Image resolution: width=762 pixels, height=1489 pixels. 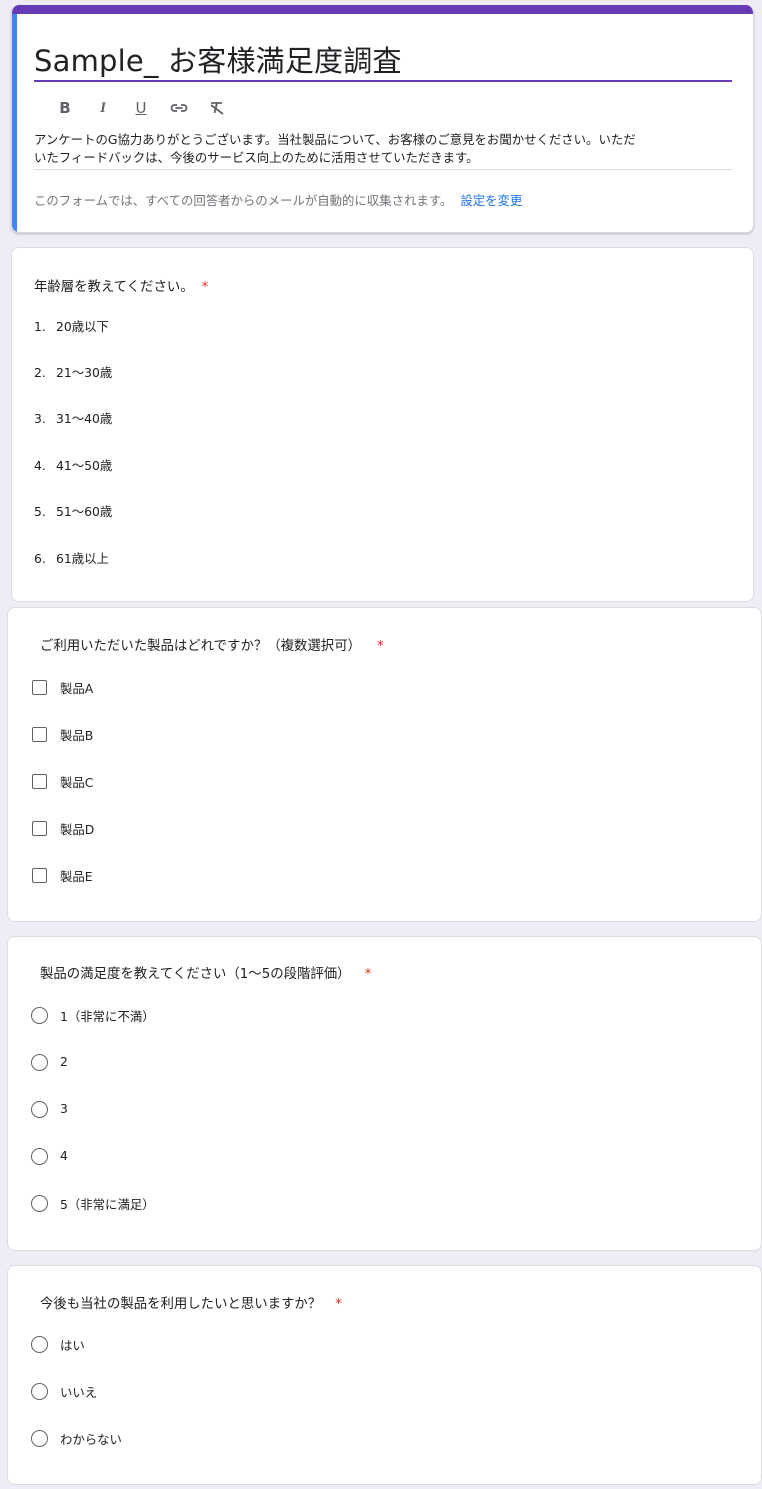 What do you see at coordinates (200, 646) in the screenshot?
I see `question-text: ご利用いただいた製品はどれですか？（複数選択可）` at bounding box center [200, 646].